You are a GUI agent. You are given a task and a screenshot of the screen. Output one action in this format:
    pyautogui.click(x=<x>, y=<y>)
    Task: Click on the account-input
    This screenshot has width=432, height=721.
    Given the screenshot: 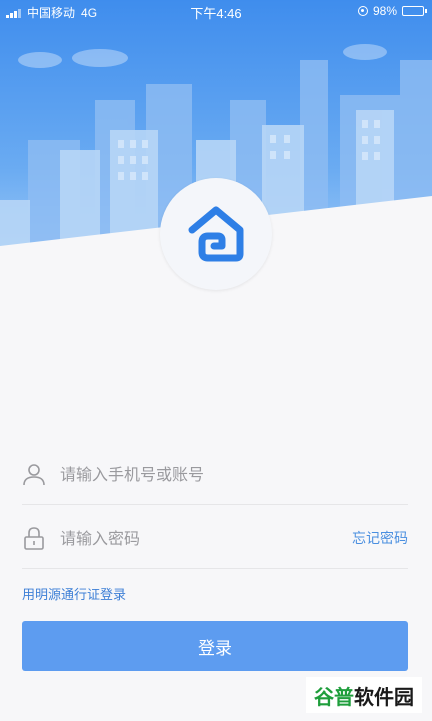 What is the action you would take?
    pyautogui.click(x=185, y=474)
    